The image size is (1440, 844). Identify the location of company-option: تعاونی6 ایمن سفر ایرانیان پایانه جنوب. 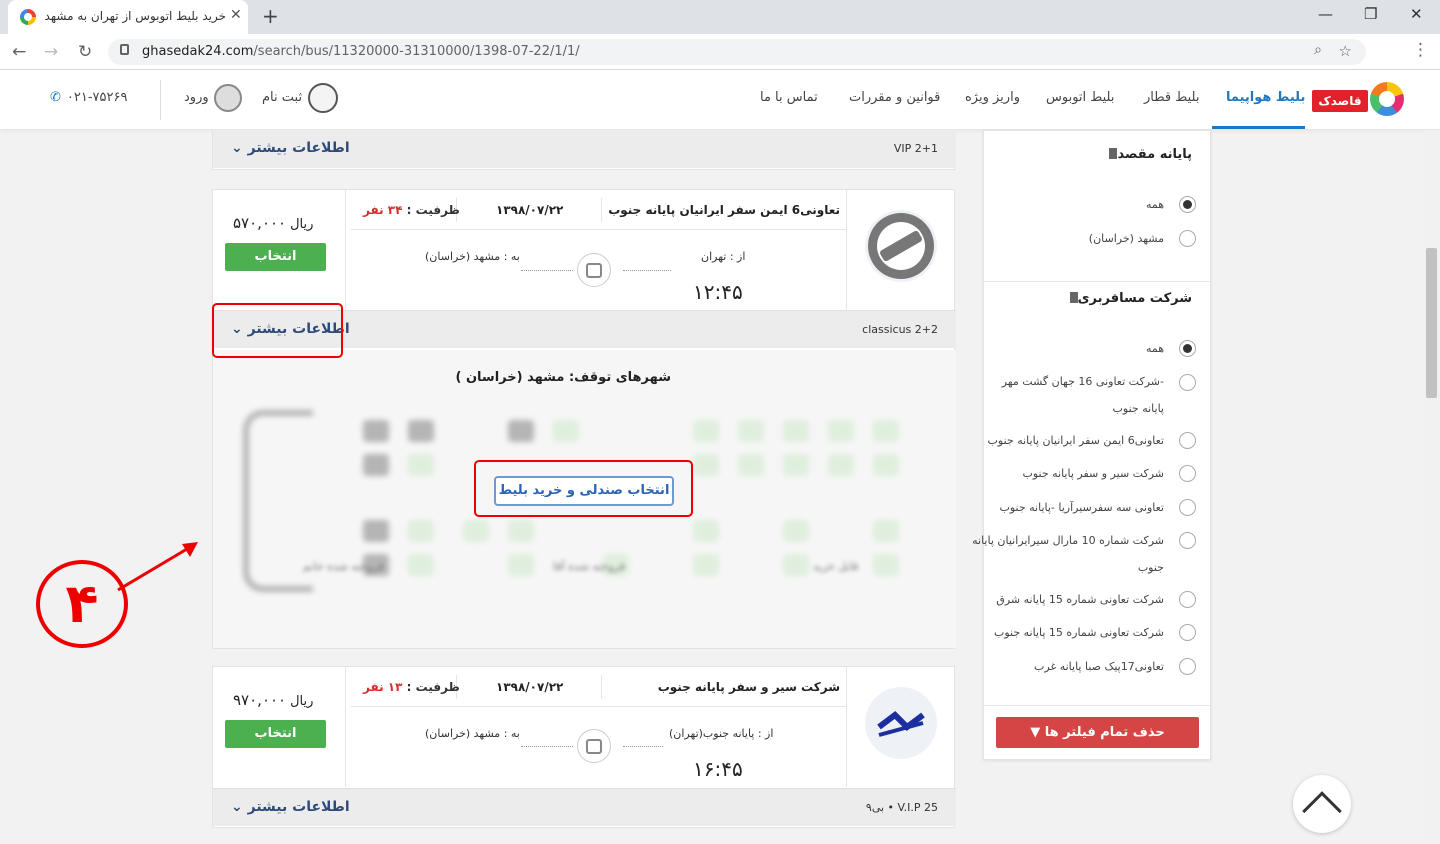
(1076, 440).